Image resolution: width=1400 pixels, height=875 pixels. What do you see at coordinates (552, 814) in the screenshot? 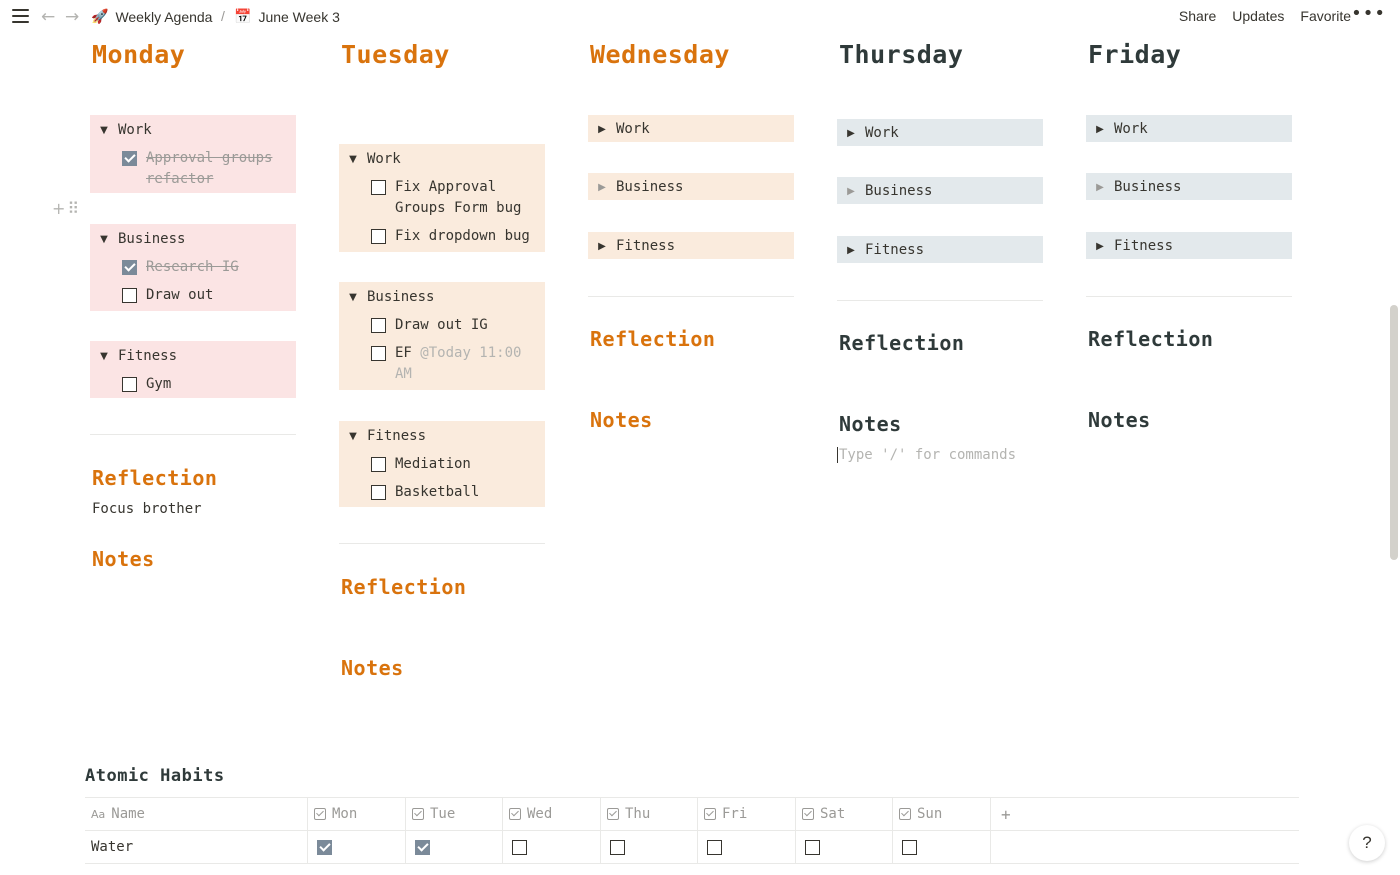
I see `column-header-wed: Wed` at bounding box center [552, 814].